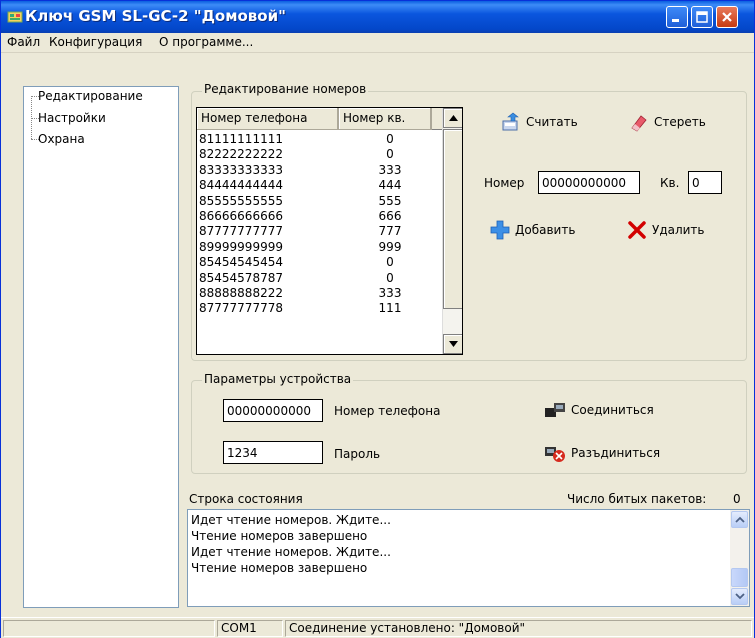 The width and height of the screenshot is (755, 638). What do you see at coordinates (319, 170) in the screenshot?
I see `table-row: 83333333333 333` at bounding box center [319, 170].